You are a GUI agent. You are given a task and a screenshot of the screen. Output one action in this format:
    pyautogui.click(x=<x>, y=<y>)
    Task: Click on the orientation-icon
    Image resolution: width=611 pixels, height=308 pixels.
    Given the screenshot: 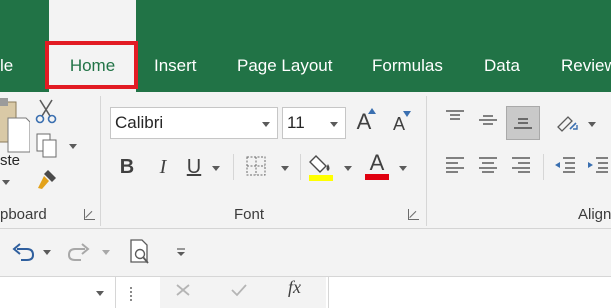 What is the action you would take?
    pyautogui.click(x=567, y=123)
    